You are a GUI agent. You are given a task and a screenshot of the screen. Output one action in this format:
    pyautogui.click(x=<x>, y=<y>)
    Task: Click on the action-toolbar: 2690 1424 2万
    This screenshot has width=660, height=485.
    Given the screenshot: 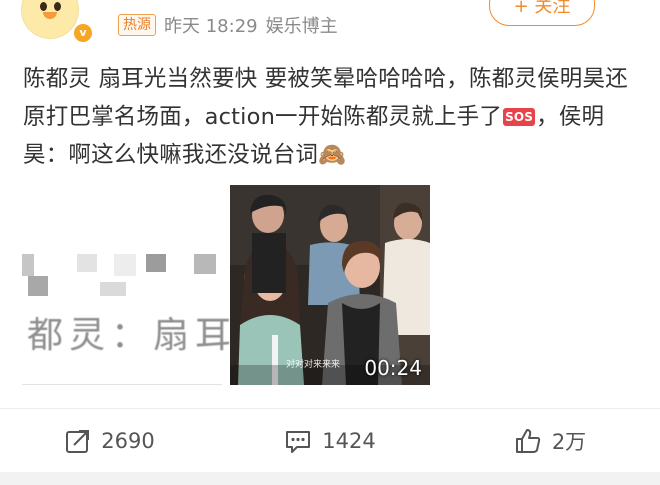 What is the action you would take?
    pyautogui.click(x=330, y=440)
    